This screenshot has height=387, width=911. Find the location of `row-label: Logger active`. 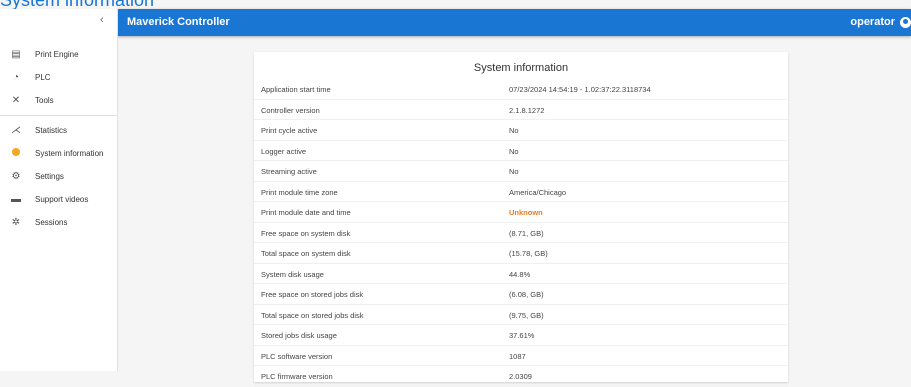

row-label: Logger active is located at coordinates (284, 151).